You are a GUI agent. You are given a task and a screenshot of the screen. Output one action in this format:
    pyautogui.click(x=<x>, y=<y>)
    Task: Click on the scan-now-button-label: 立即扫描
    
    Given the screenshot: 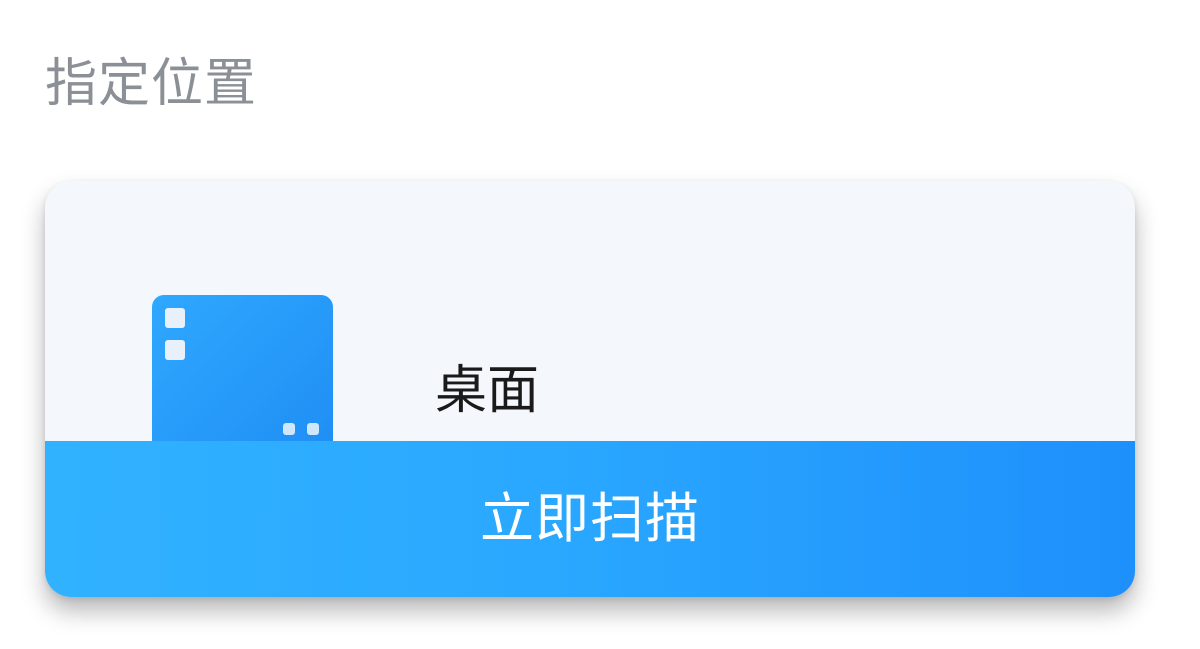 What is the action you would take?
    pyautogui.click(x=590, y=518)
    